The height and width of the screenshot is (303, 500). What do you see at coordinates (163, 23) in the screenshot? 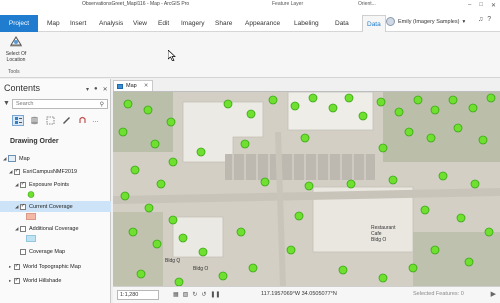
I see `tab-edit: Edit` at bounding box center [163, 23].